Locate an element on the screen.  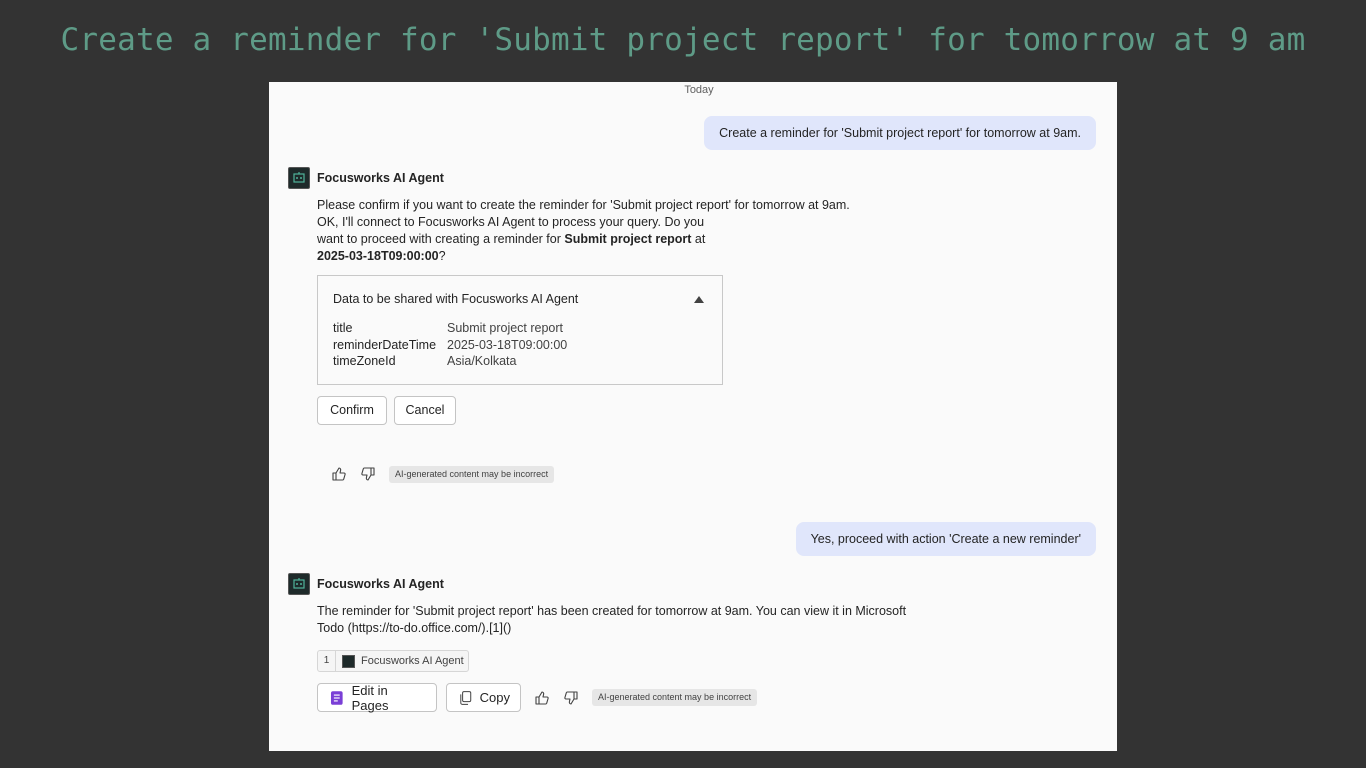
cancel-button: Cancel is located at coordinates (425, 410).